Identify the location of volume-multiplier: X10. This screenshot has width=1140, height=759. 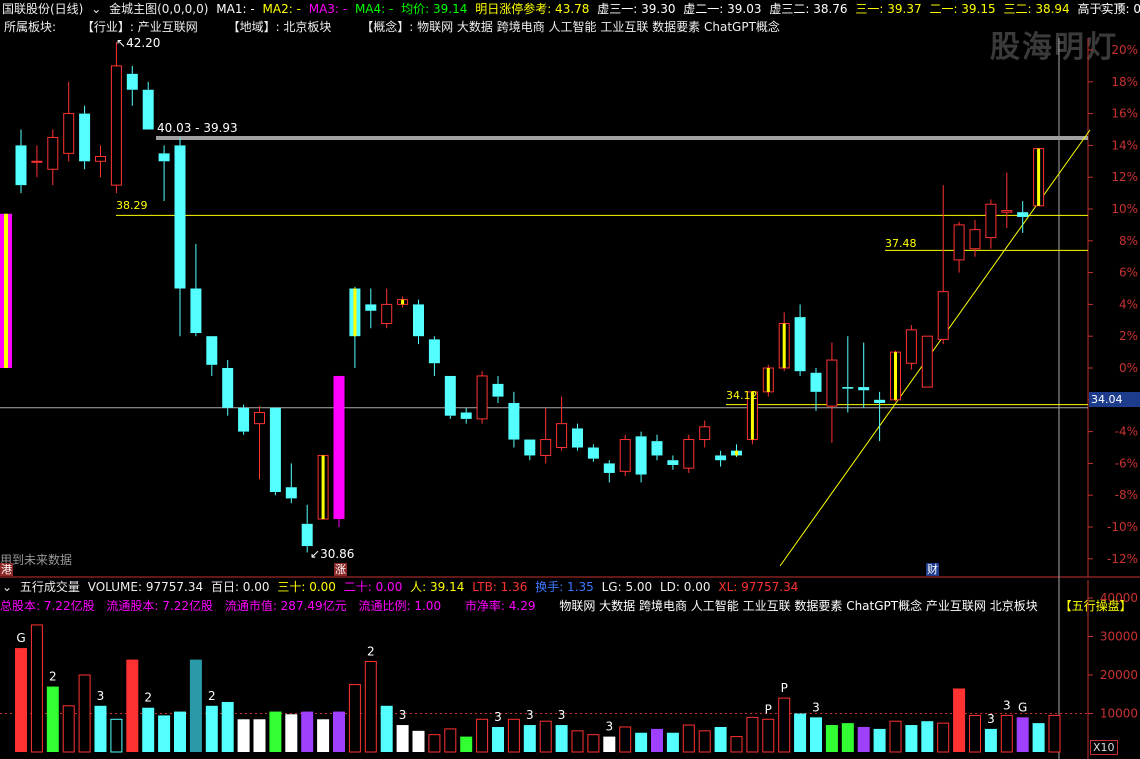
(1104, 747).